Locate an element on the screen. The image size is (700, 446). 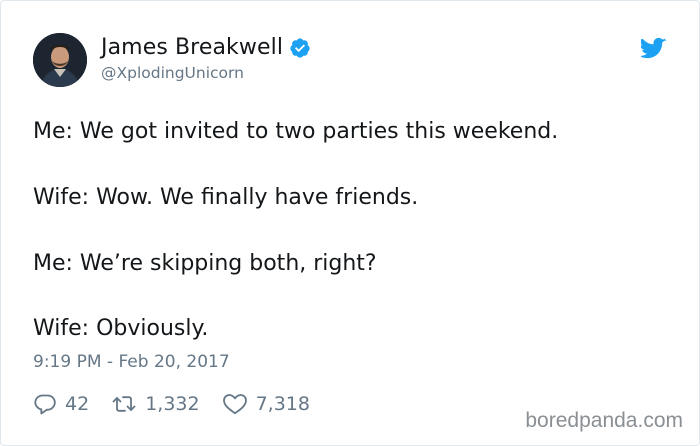
retweet-button: 1,332 is located at coordinates (155, 404).